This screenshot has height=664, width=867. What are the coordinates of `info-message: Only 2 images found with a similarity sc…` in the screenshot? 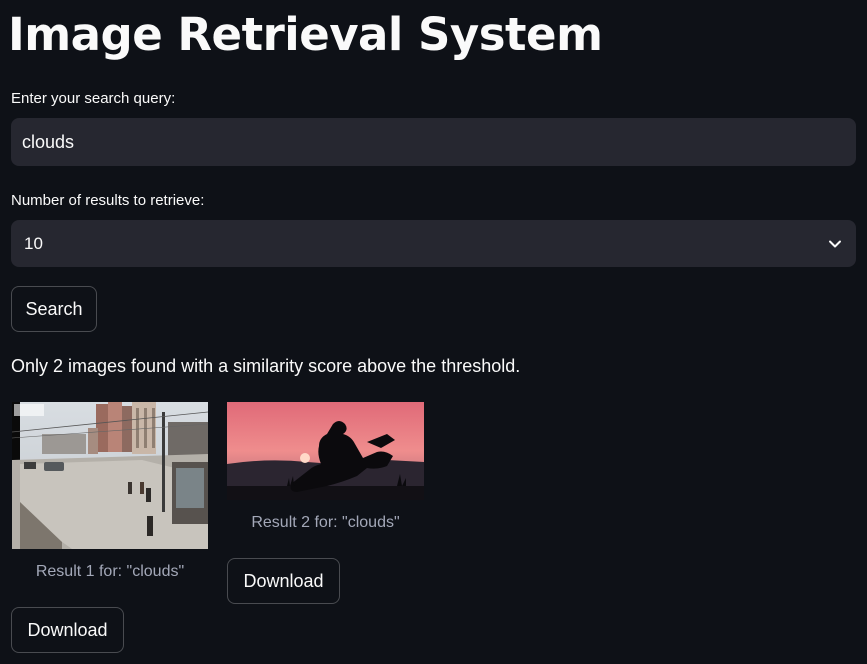 It's located at (266, 366).